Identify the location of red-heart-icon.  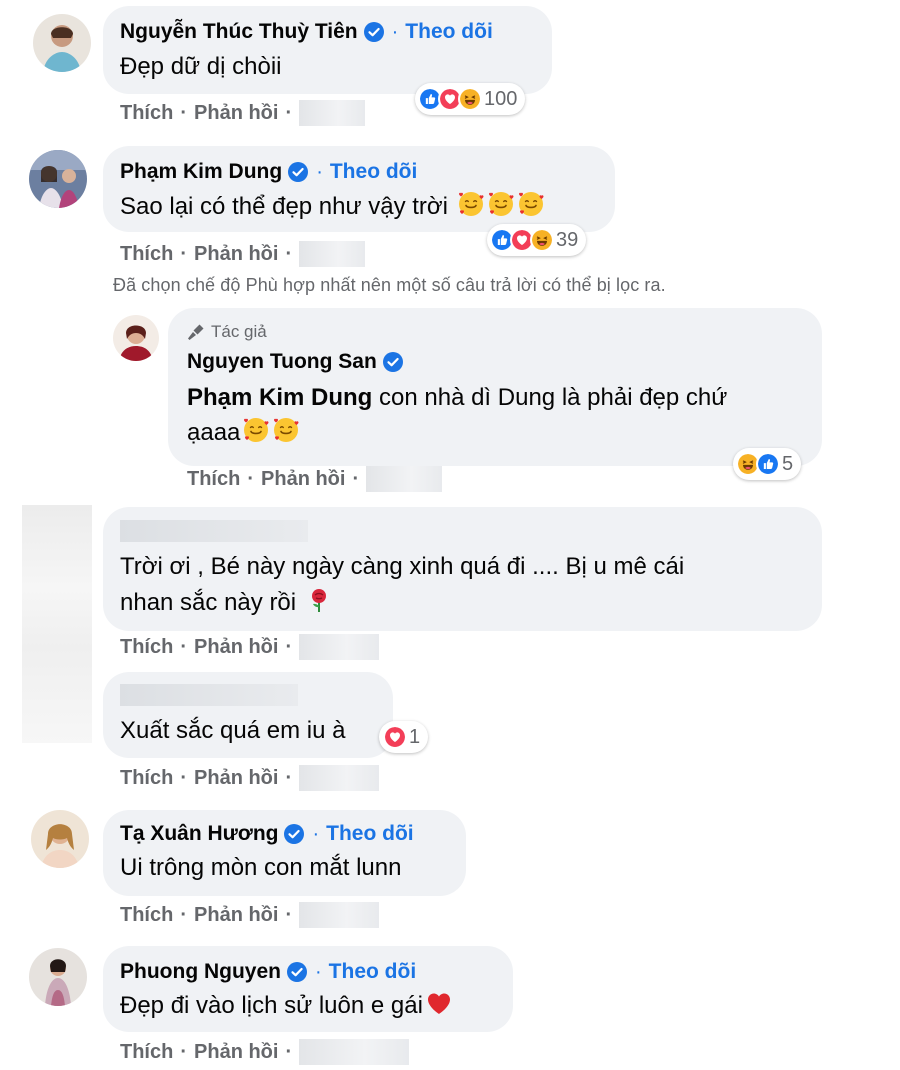
(438, 1003).